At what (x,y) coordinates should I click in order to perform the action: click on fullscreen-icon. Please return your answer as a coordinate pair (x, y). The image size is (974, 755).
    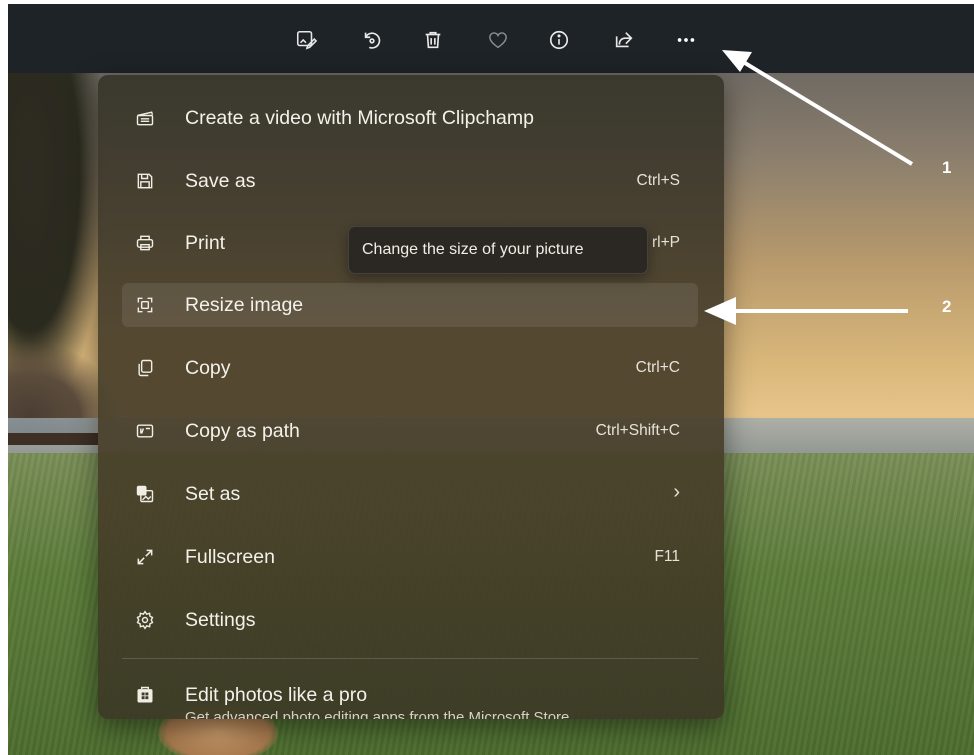
    Looking at the image, I should click on (145, 557).